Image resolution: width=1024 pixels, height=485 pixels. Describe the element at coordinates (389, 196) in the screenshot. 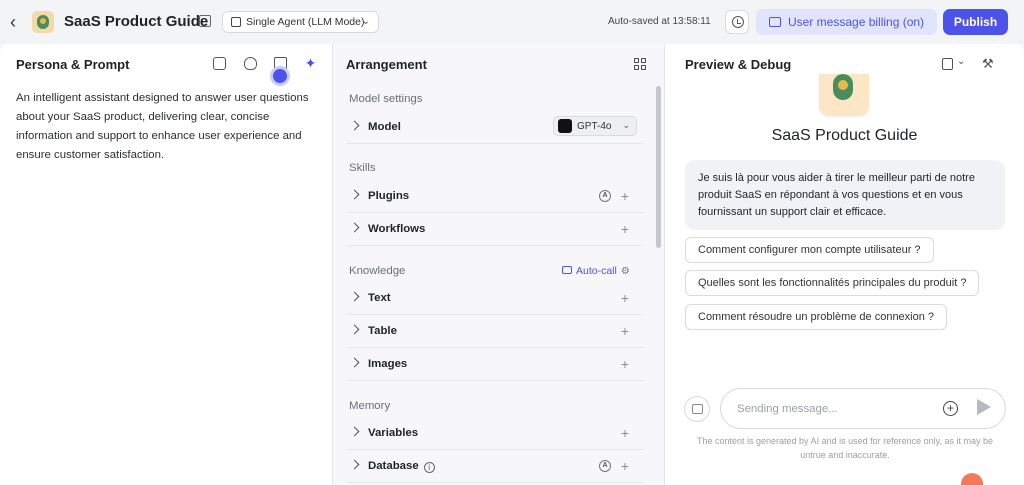

I see `row-label: Plugins` at that location.